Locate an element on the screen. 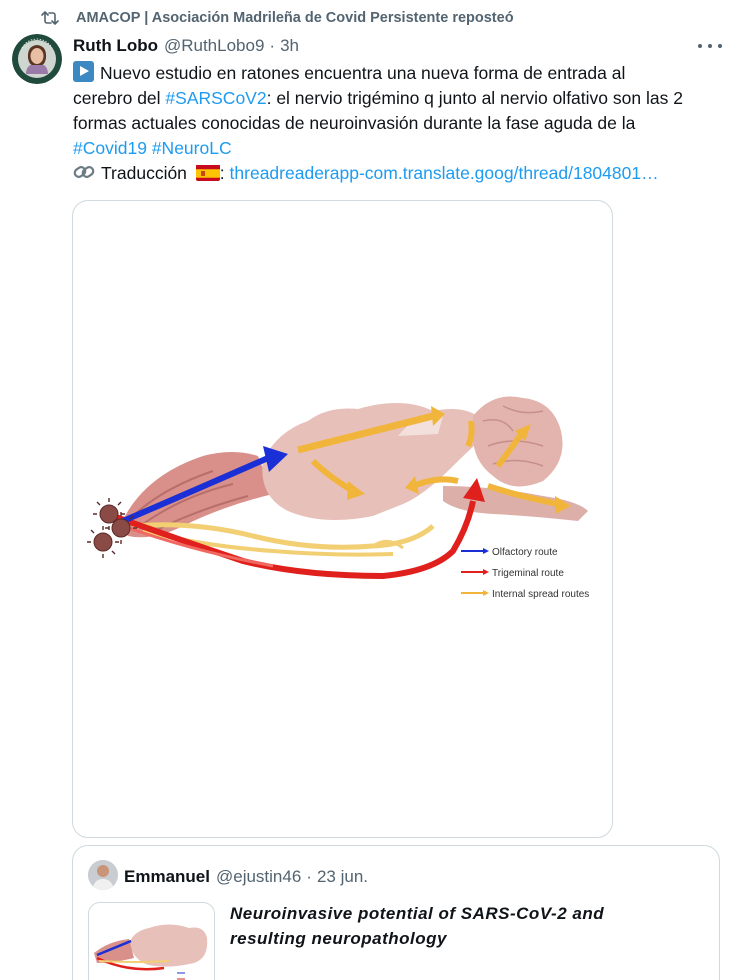 The image size is (744, 980). legend-trigeminal: Trigeminal route is located at coordinates (528, 573).